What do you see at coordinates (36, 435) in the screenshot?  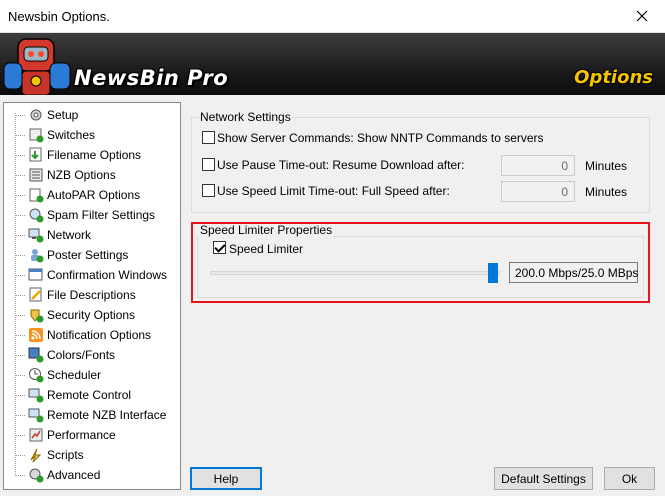 I see `performance-icon` at bounding box center [36, 435].